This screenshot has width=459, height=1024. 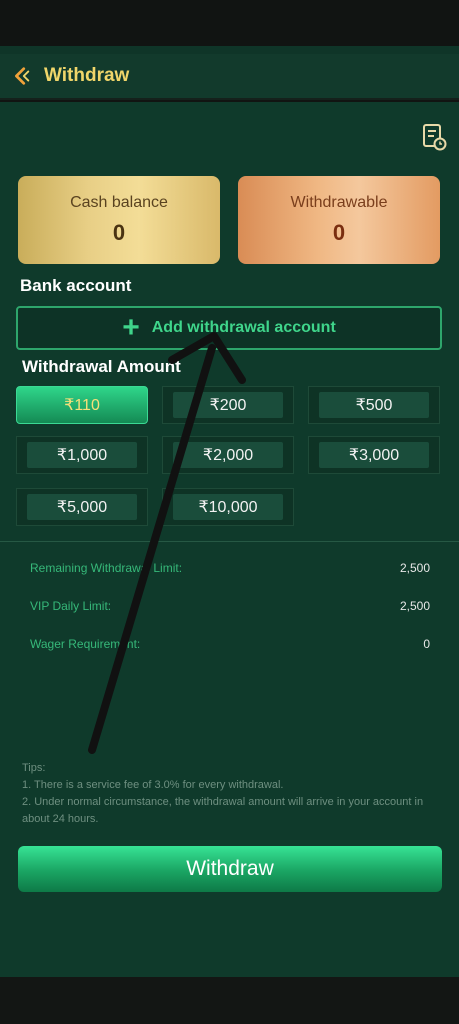 I want to click on amount-option-110: ₹110, so click(x=82, y=405).